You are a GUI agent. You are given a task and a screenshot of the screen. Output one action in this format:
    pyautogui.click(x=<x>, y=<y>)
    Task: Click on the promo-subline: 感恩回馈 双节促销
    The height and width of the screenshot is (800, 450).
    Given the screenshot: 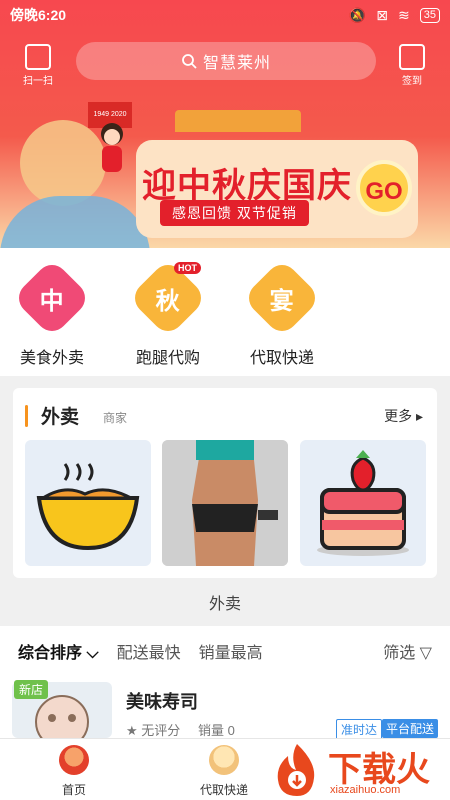 What is the action you would take?
    pyautogui.click(x=234, y=213)
    